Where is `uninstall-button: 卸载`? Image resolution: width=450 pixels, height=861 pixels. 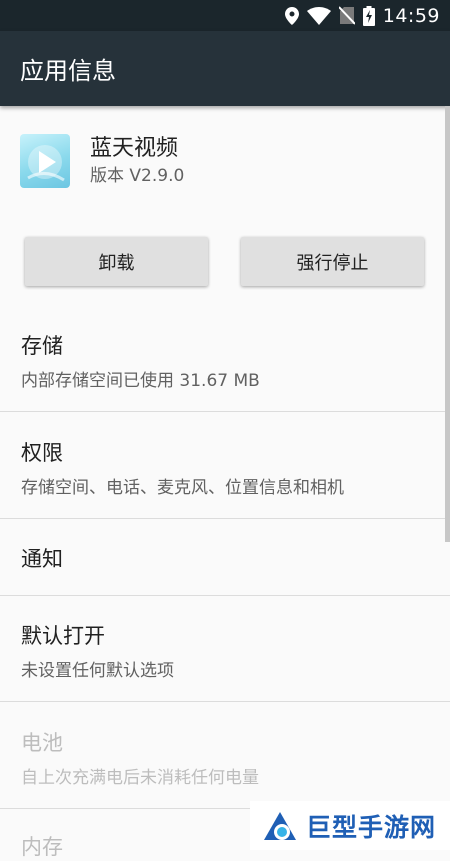
uninstall-button: 卸载 is located at coordinates (116, 261).